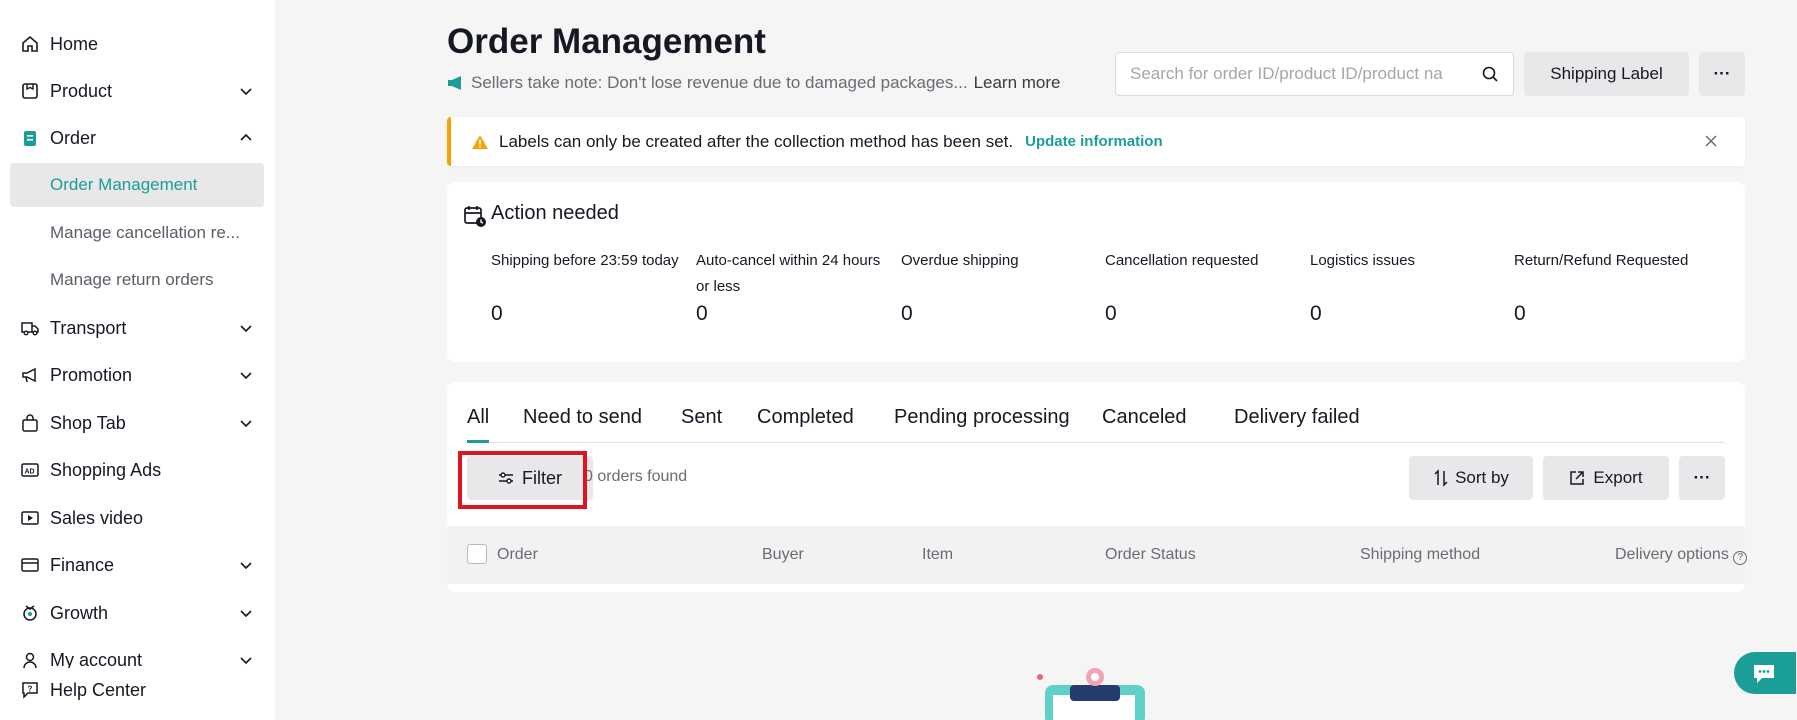  Describe the element at coordinates (30, 91) in the screenshot. I see `product-icon` at that location.